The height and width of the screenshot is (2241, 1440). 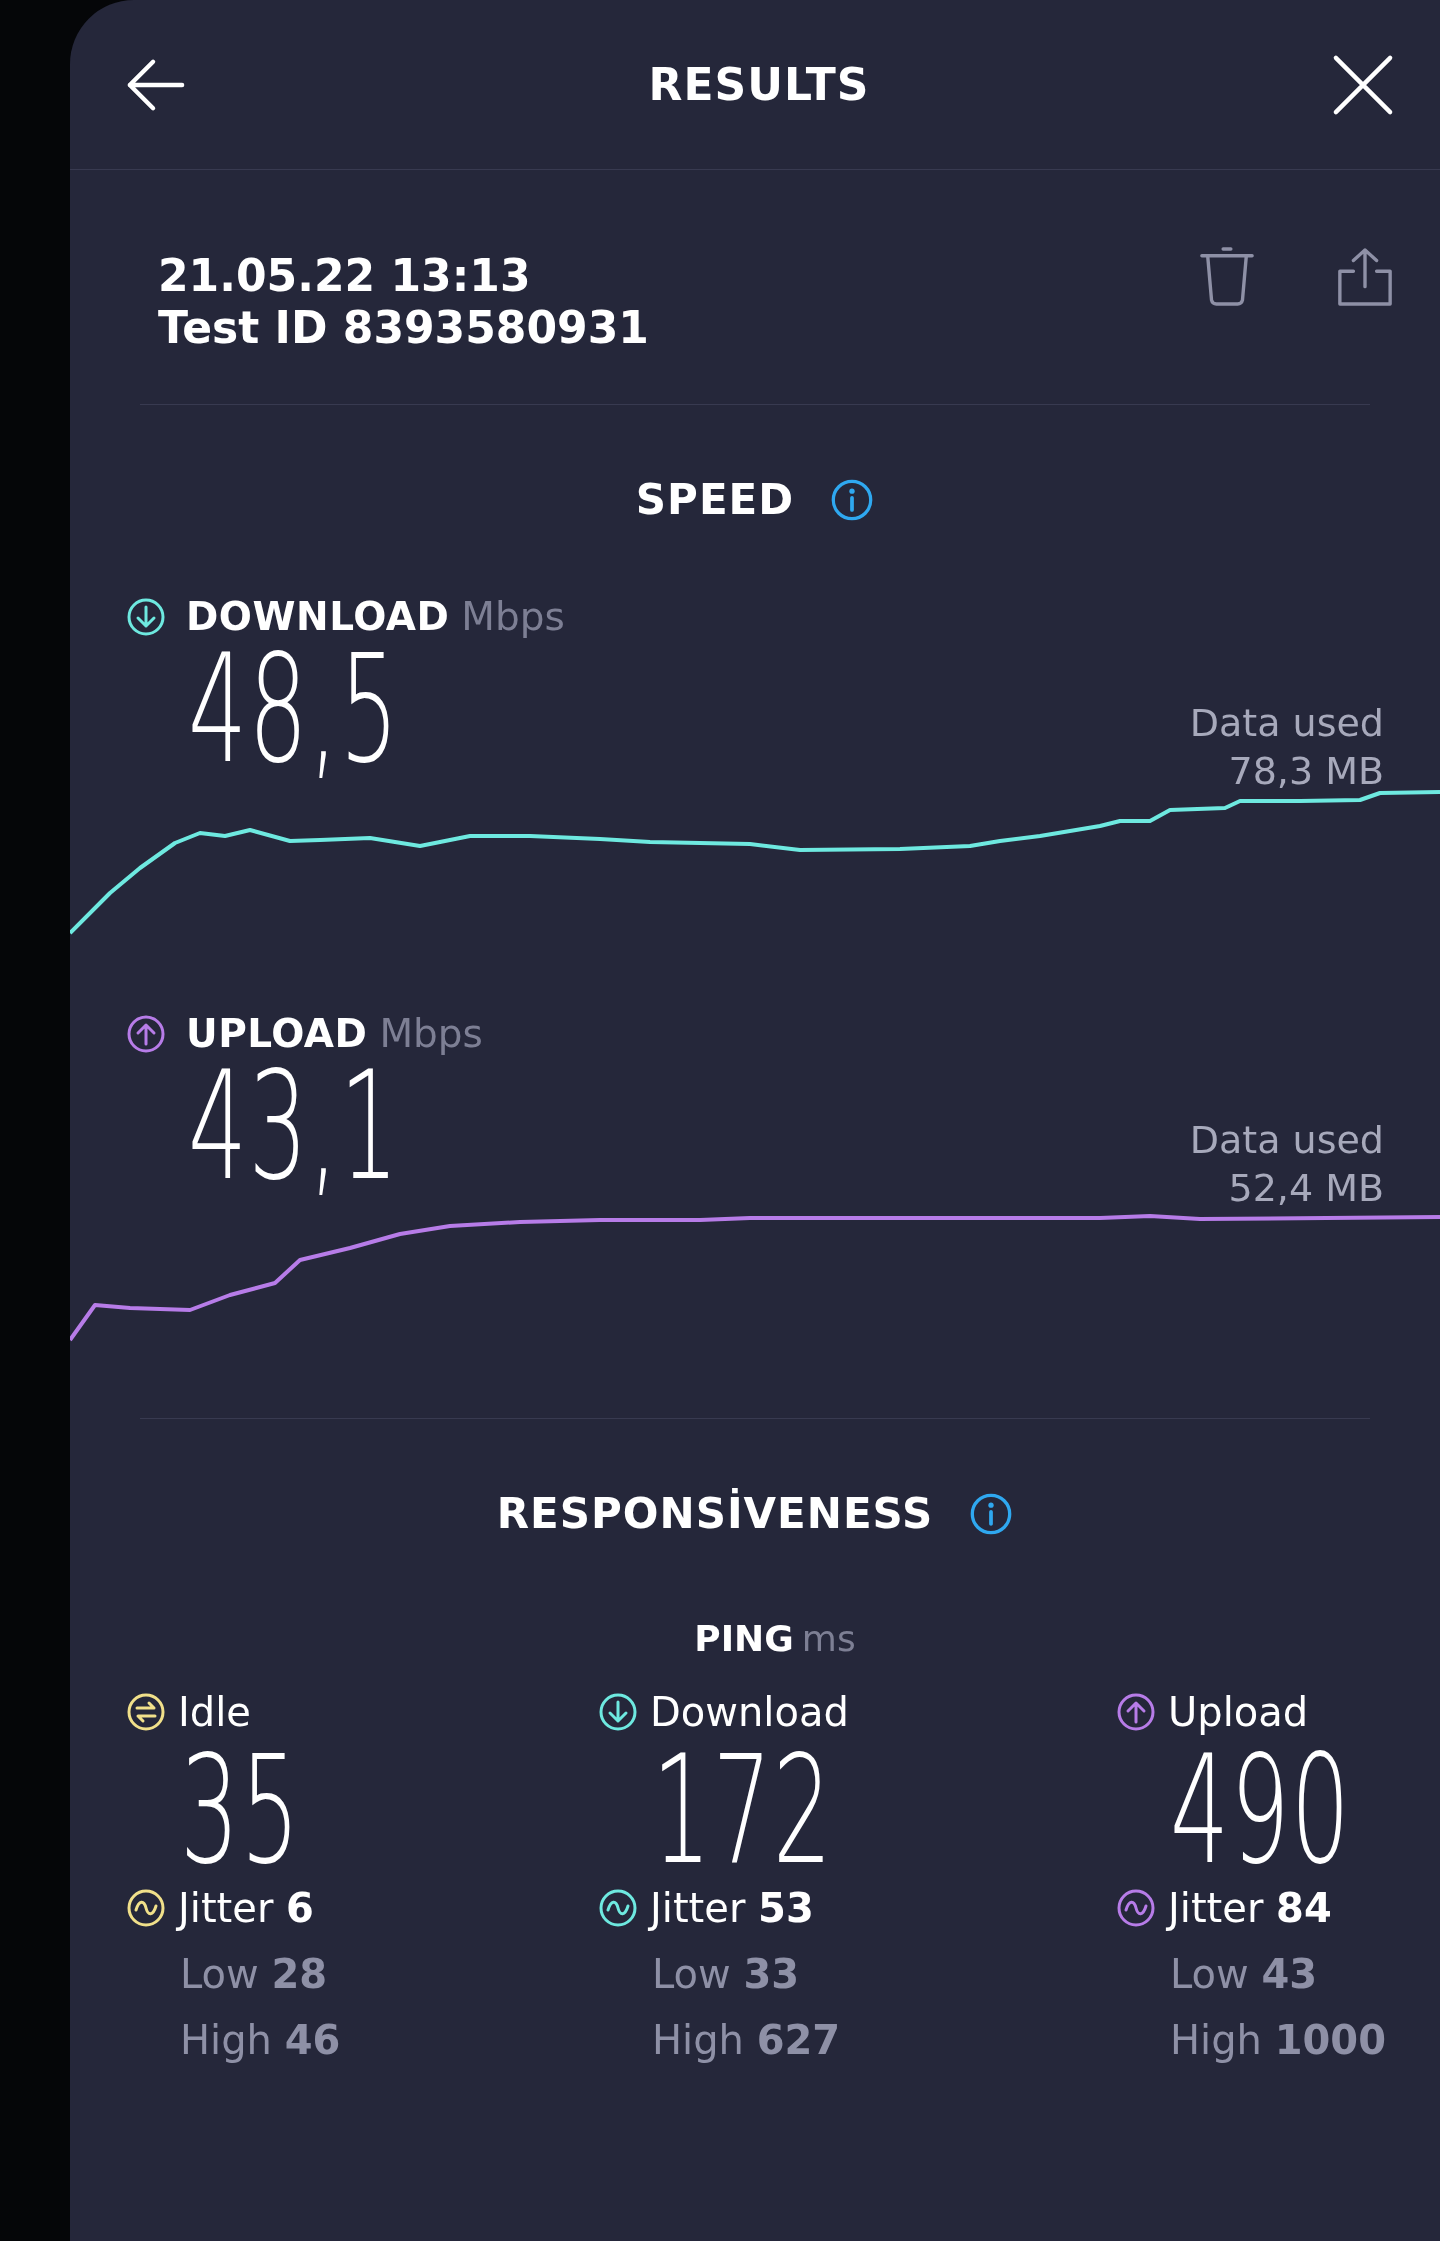 What do you see at coordinates (246, 1908) in the screenshot?
I see `jitter-value: Jitter 6` at bounding box center [246, 1908].